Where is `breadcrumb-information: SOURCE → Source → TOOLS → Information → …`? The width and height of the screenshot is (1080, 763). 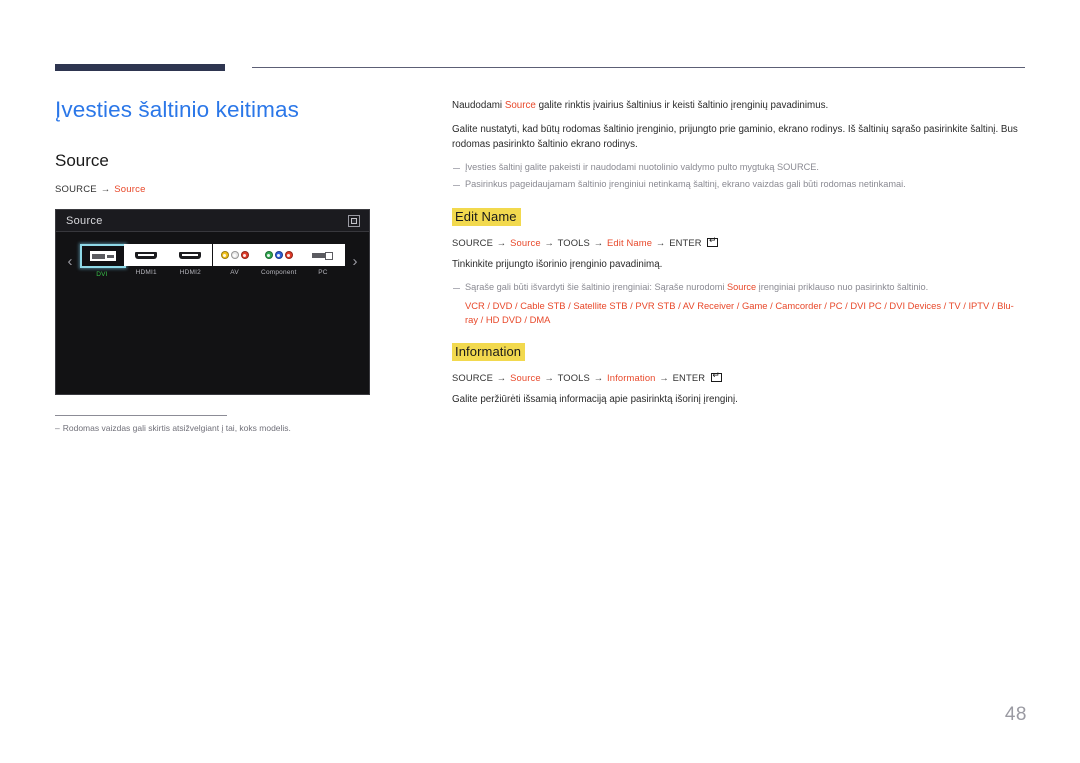
breadcrumb-information: SOURCE → Source → TOOLS → Information → … is located at coordinates (738, 377).